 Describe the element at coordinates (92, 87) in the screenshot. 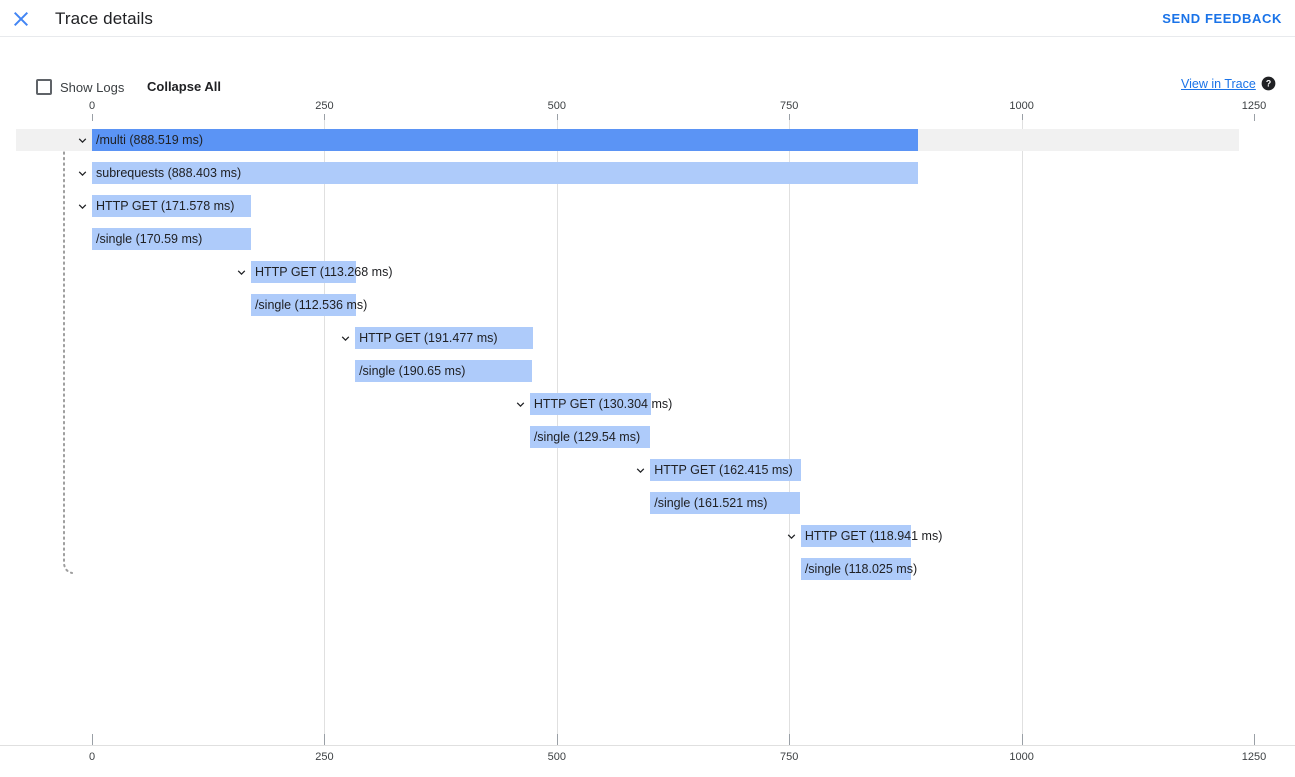

I see `show-logs-label: Show Logs` at that location.